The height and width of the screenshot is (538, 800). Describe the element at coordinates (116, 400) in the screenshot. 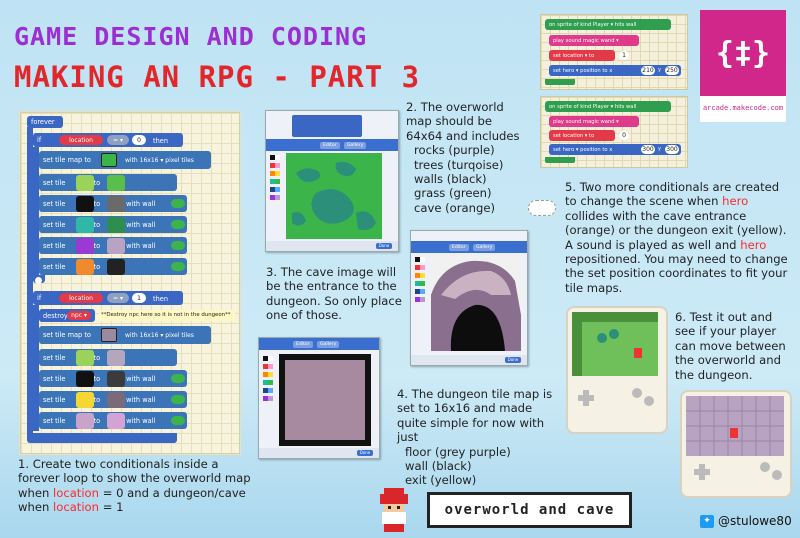

I see `tile-slot-exit-image` at that location.